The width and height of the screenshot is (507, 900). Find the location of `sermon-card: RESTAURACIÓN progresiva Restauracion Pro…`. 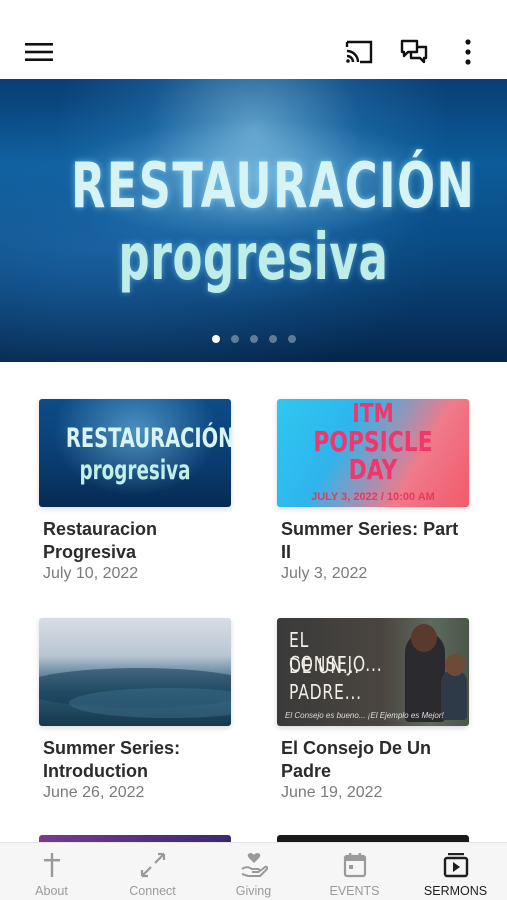

sermon-card: RESTAURACIÓN progresiva Restauracion Pro… is located at coordinates (135, 494).